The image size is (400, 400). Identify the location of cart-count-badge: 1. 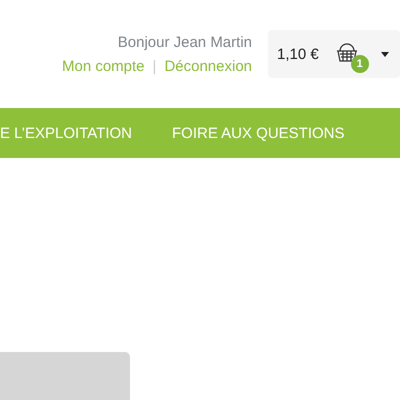
(359, 64).